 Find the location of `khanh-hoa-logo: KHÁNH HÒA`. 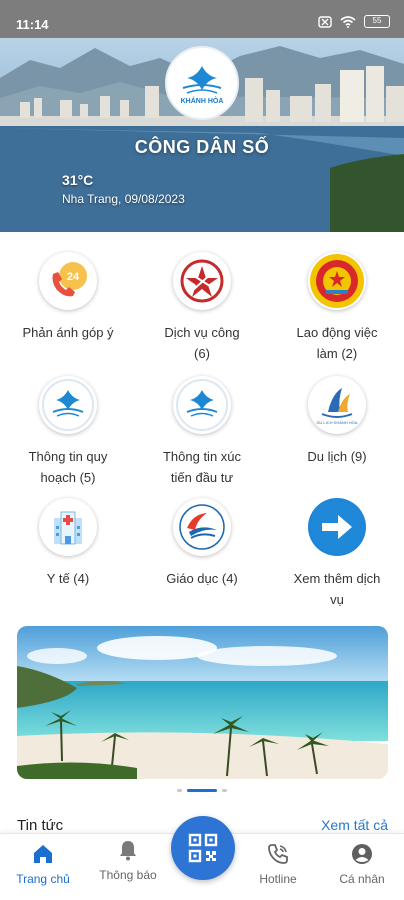

khanh-hoa-logo: KHÁNH HÒA is located at coordinates (202, 83).